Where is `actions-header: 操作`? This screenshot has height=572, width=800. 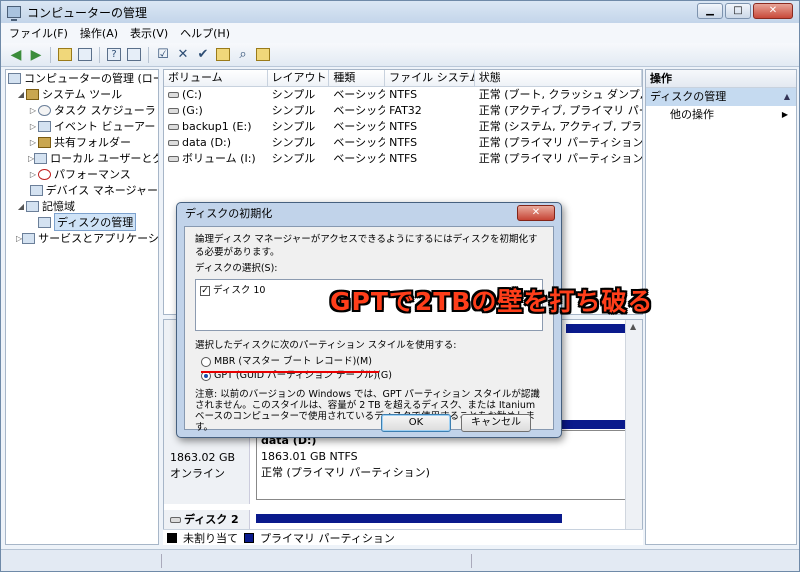 actions-header: 操作 is located at coordinates (721, 79).